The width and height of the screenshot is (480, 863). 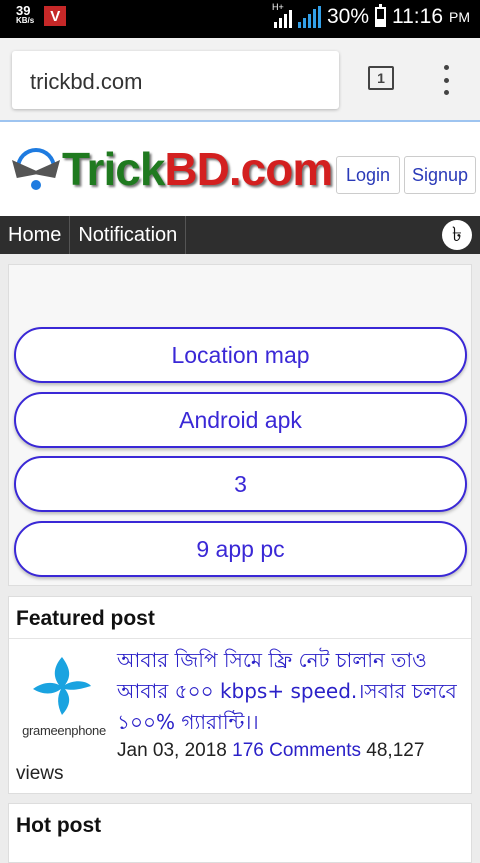 What do you see at coordinates (23, 10) in the screenshot?
I see `net-speed-value: 39` at bounding box center [23, 10].